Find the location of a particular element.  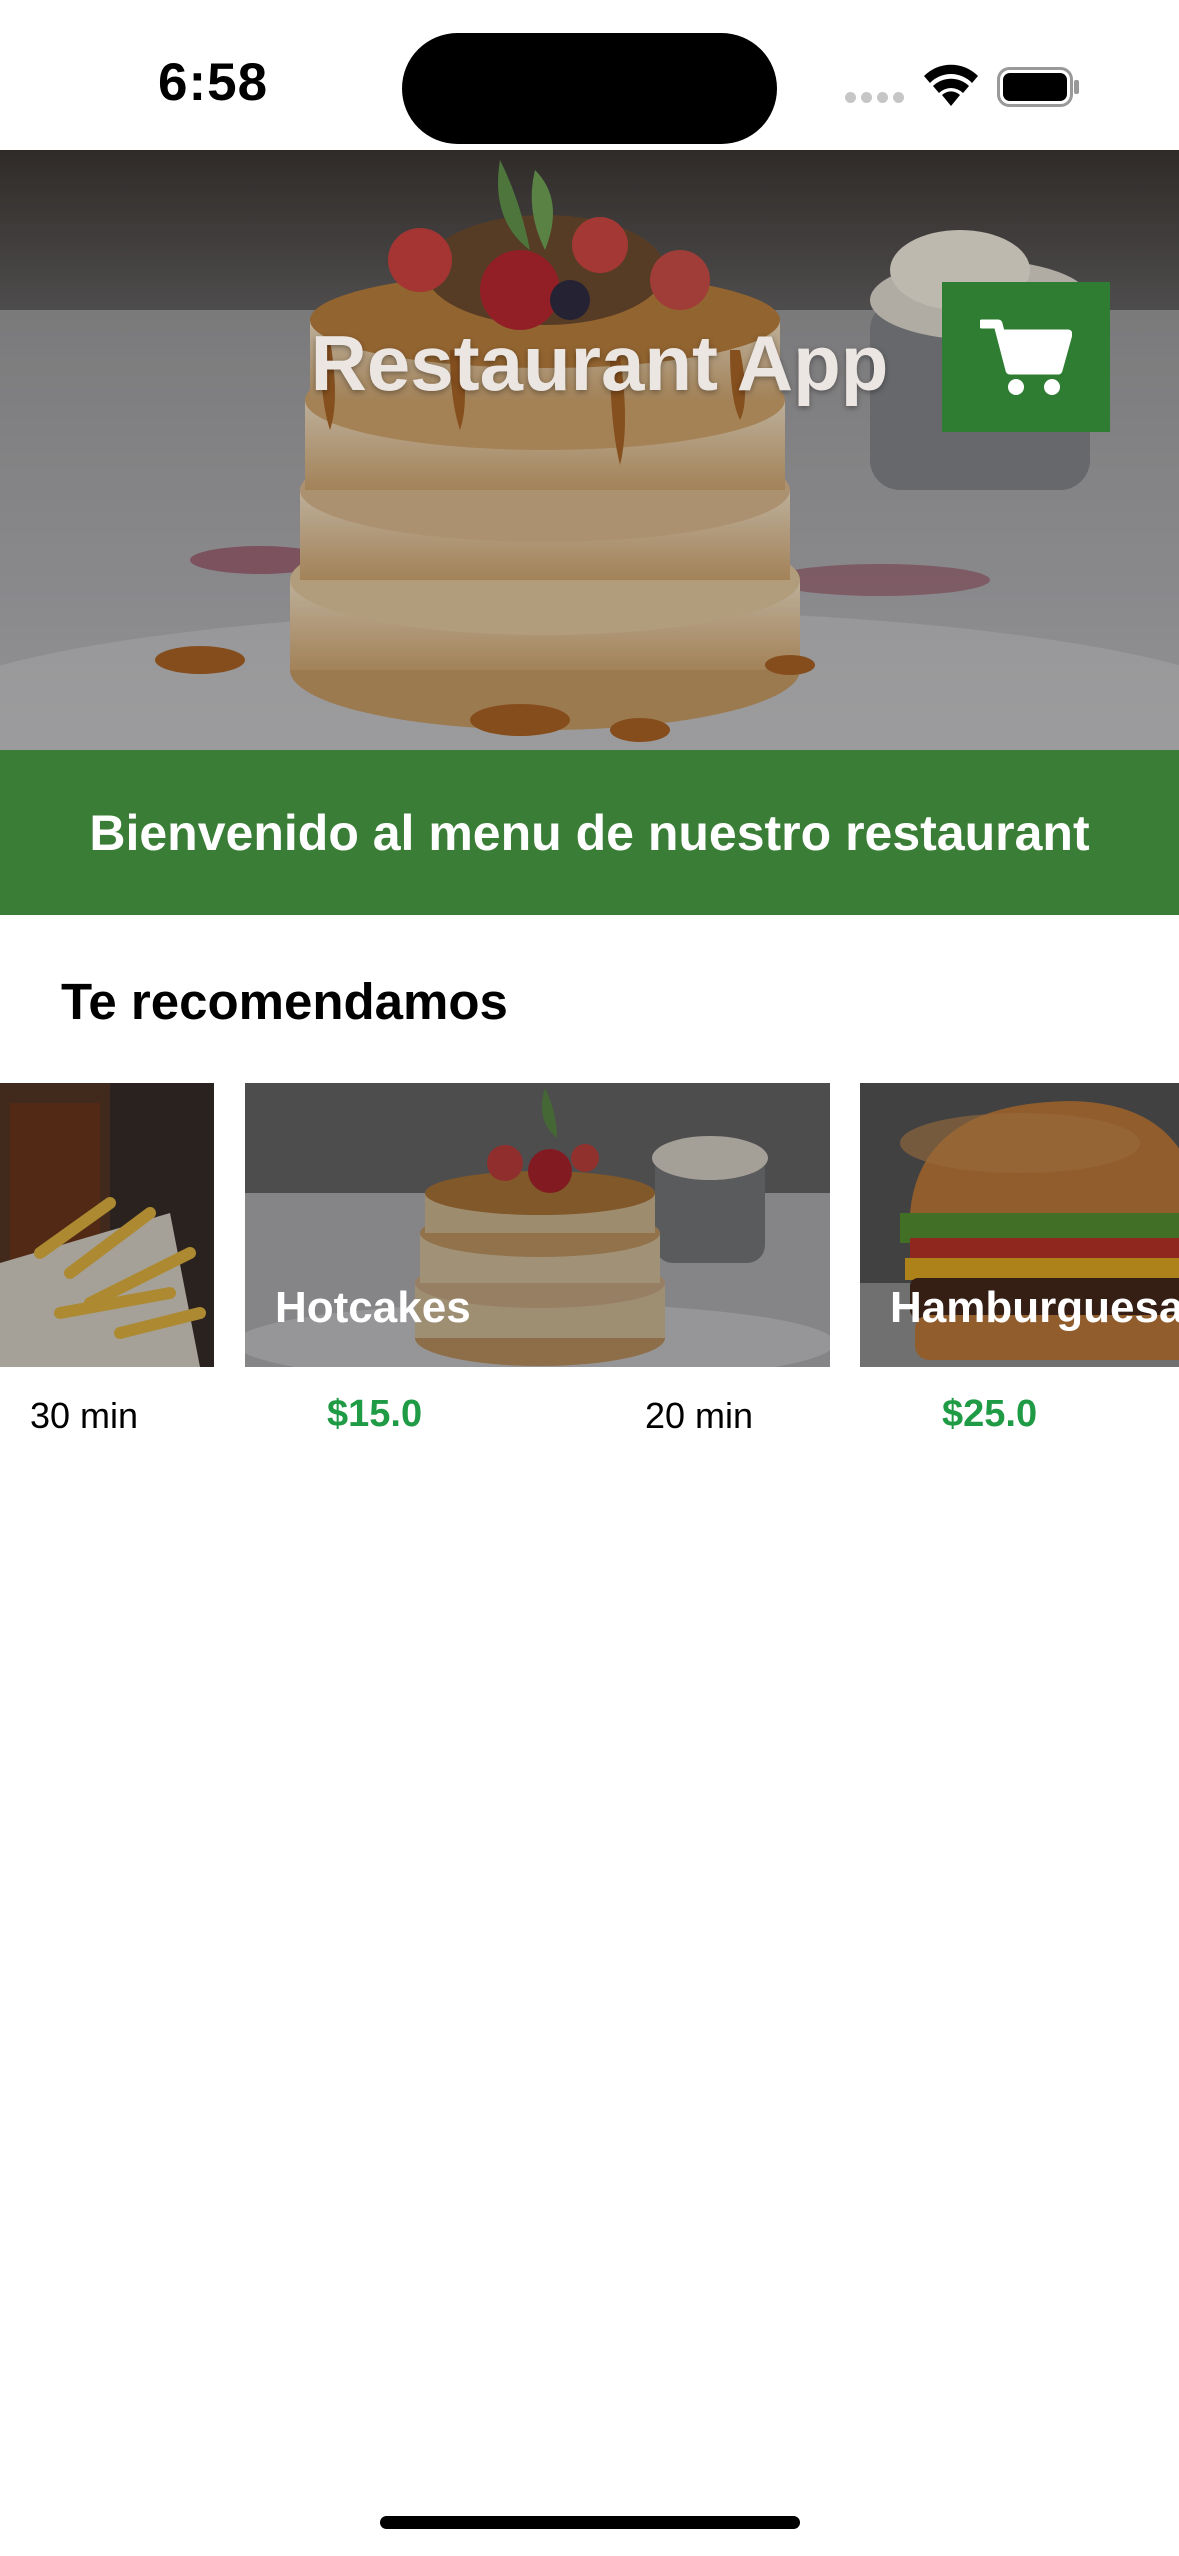

card-time: 30 min is located at coordinates (84, 1415).